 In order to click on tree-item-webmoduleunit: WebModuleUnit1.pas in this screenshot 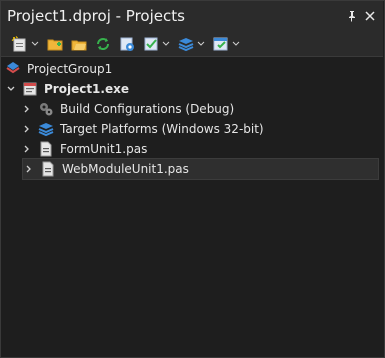, I will do `click(200, 169)`.